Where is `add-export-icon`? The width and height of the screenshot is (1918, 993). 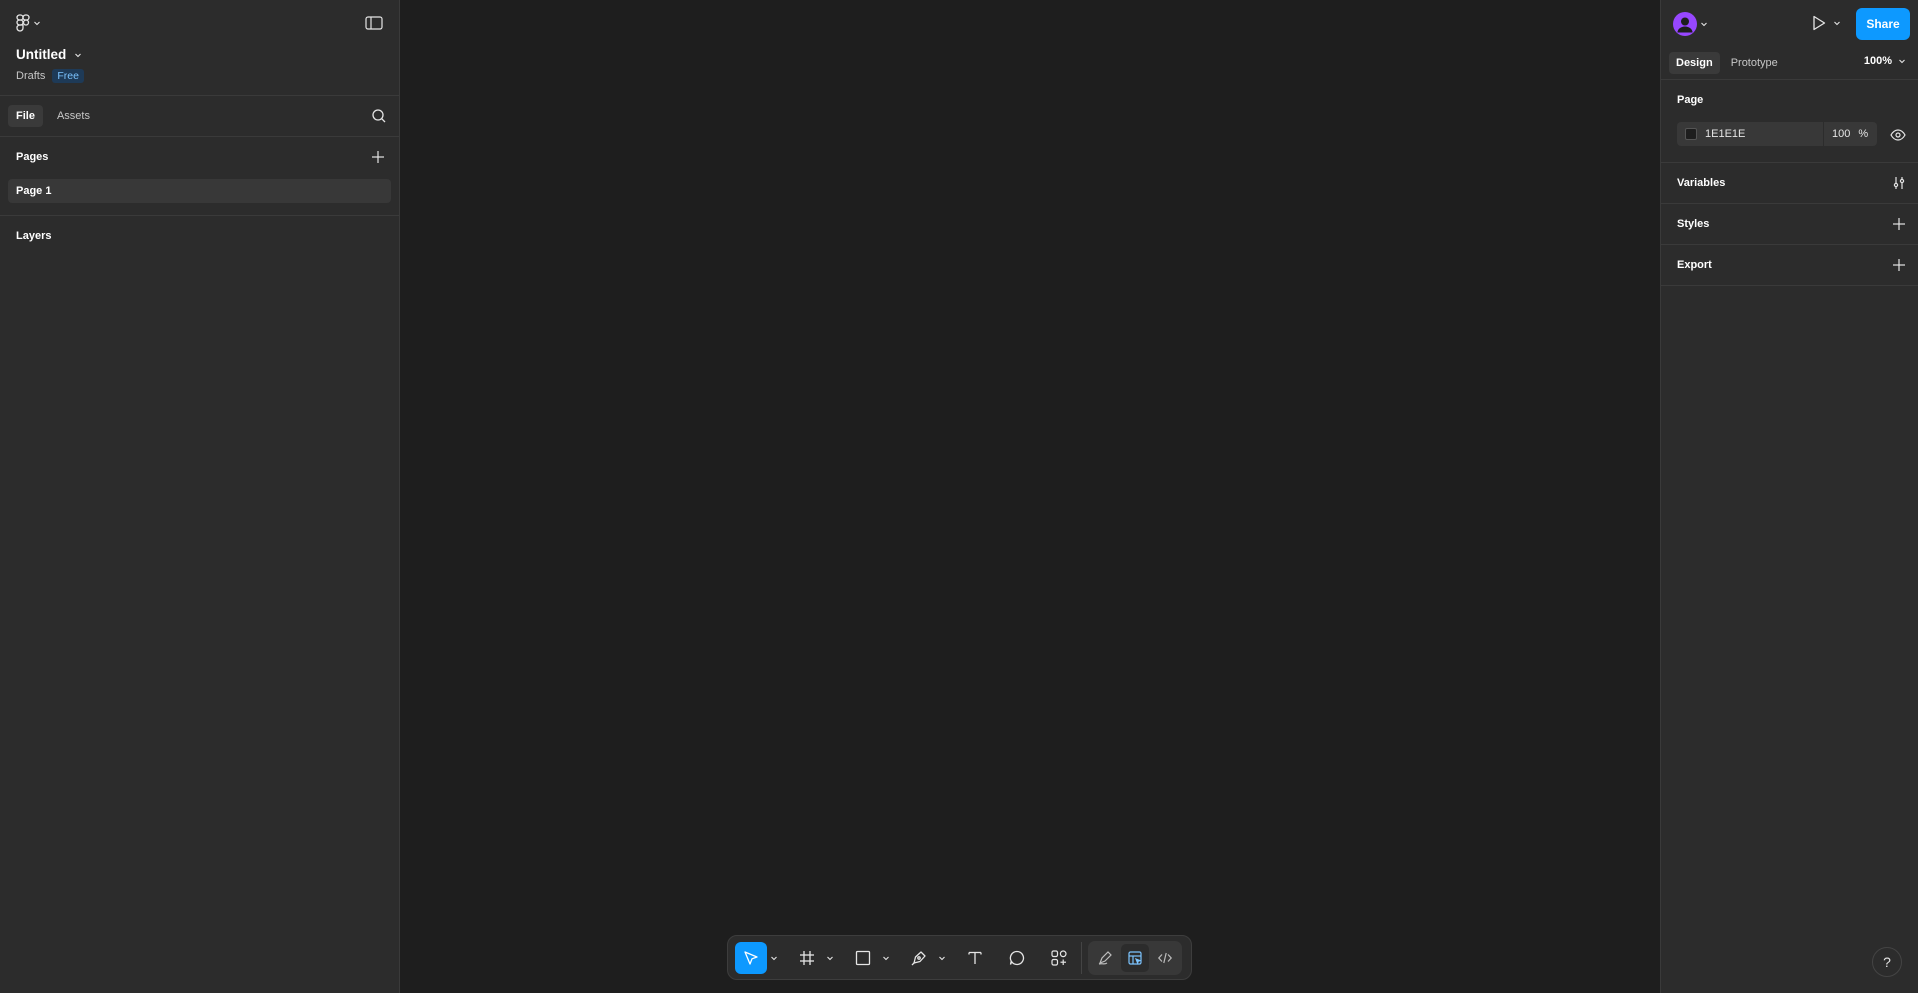
add-export-icon is located at coordinates (1899, 265).